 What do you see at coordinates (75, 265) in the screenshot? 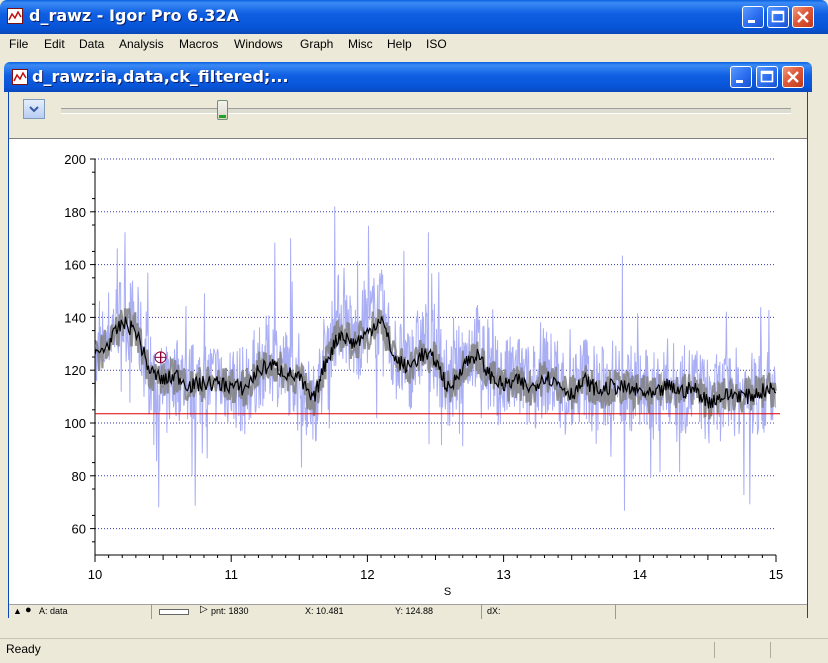
I see `y-tick-label: 160` at bounding box center [75, 265].